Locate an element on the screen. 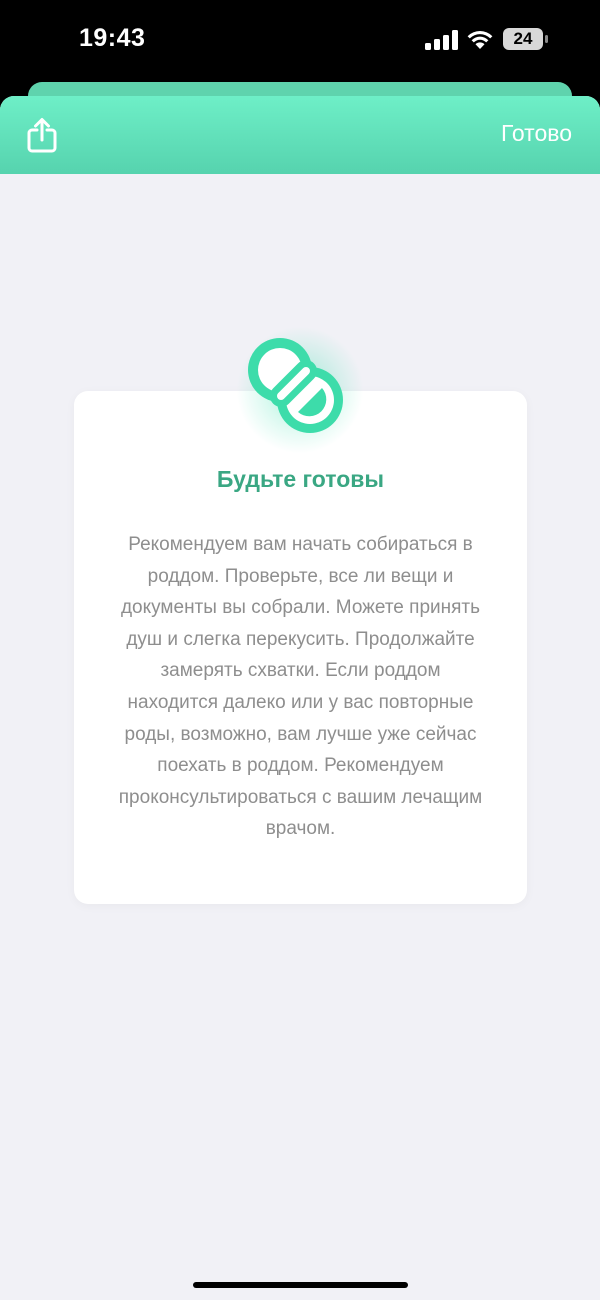  done-button: Готово is located at coordinates (536, 133).